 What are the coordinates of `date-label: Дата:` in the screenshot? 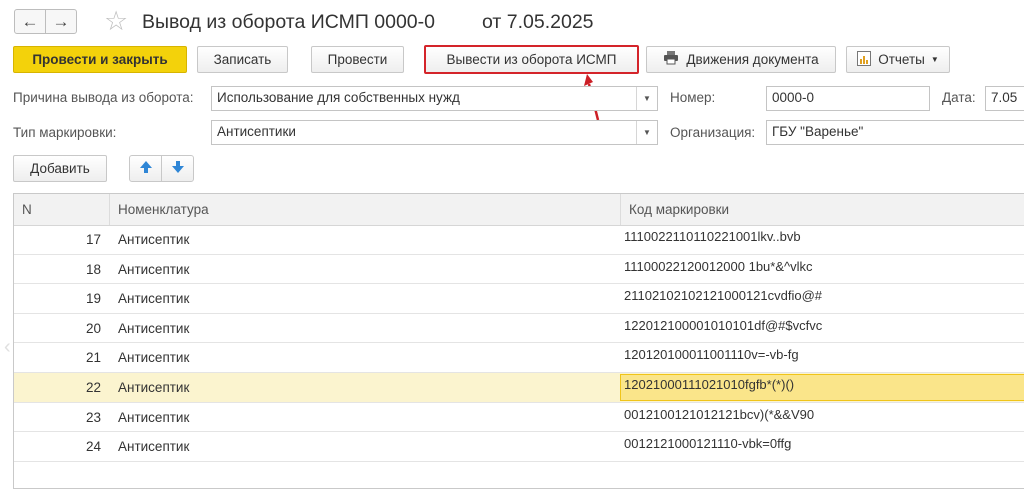 It's located at (959, 97).